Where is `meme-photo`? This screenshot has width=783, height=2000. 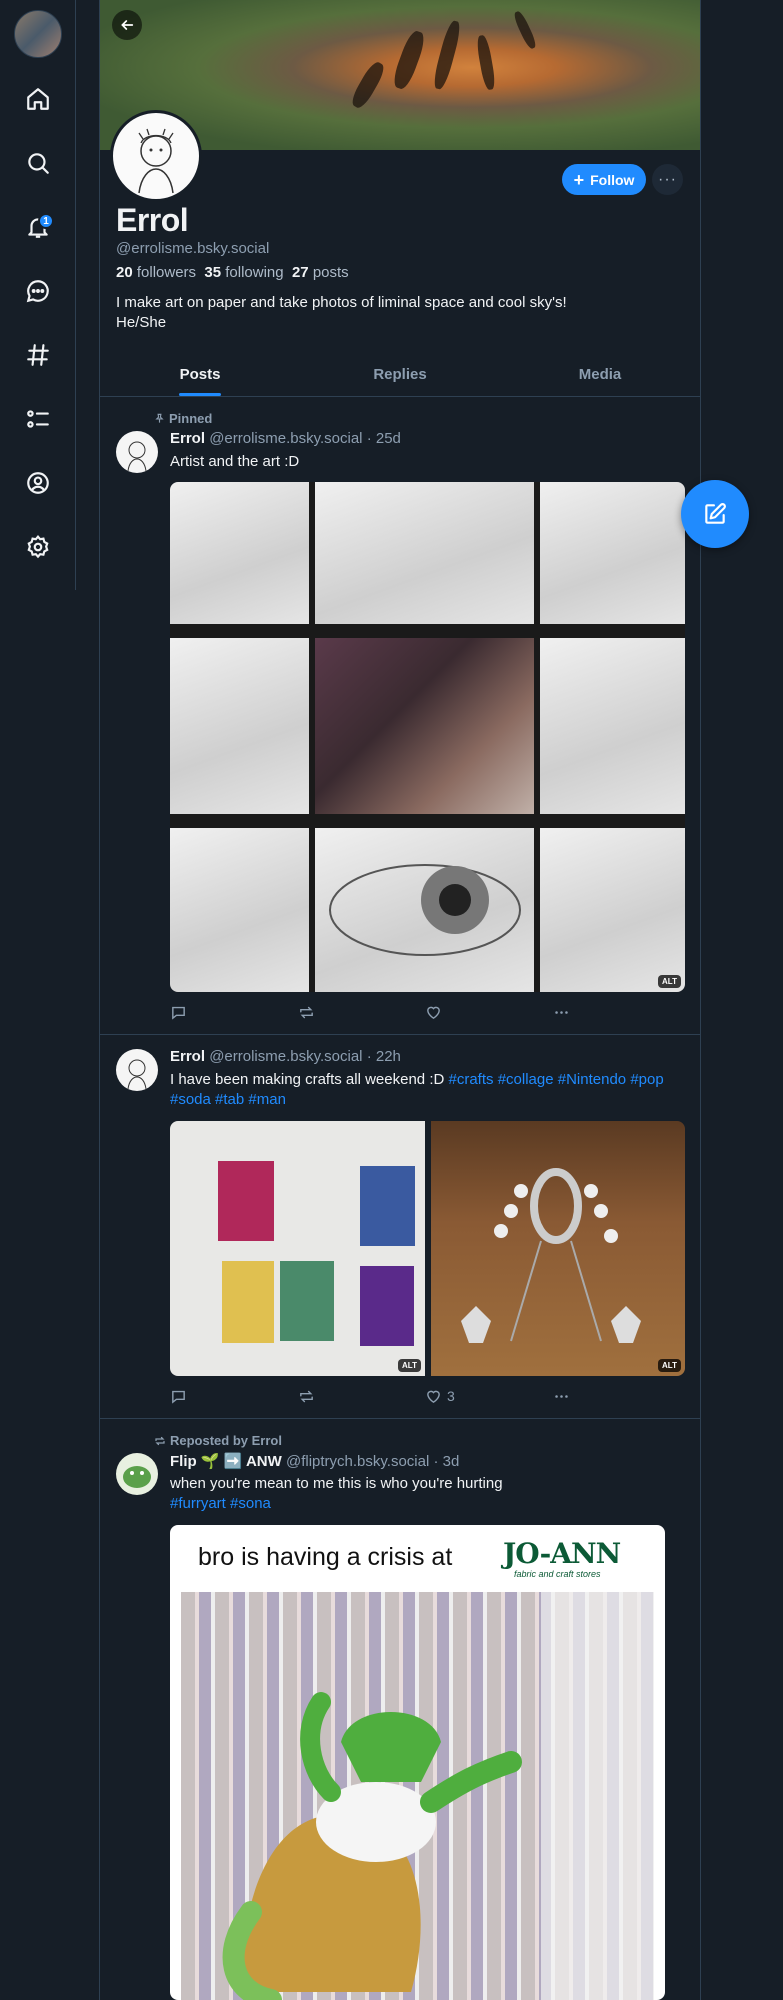
meme-photo is located at coordinates (417, 1796).